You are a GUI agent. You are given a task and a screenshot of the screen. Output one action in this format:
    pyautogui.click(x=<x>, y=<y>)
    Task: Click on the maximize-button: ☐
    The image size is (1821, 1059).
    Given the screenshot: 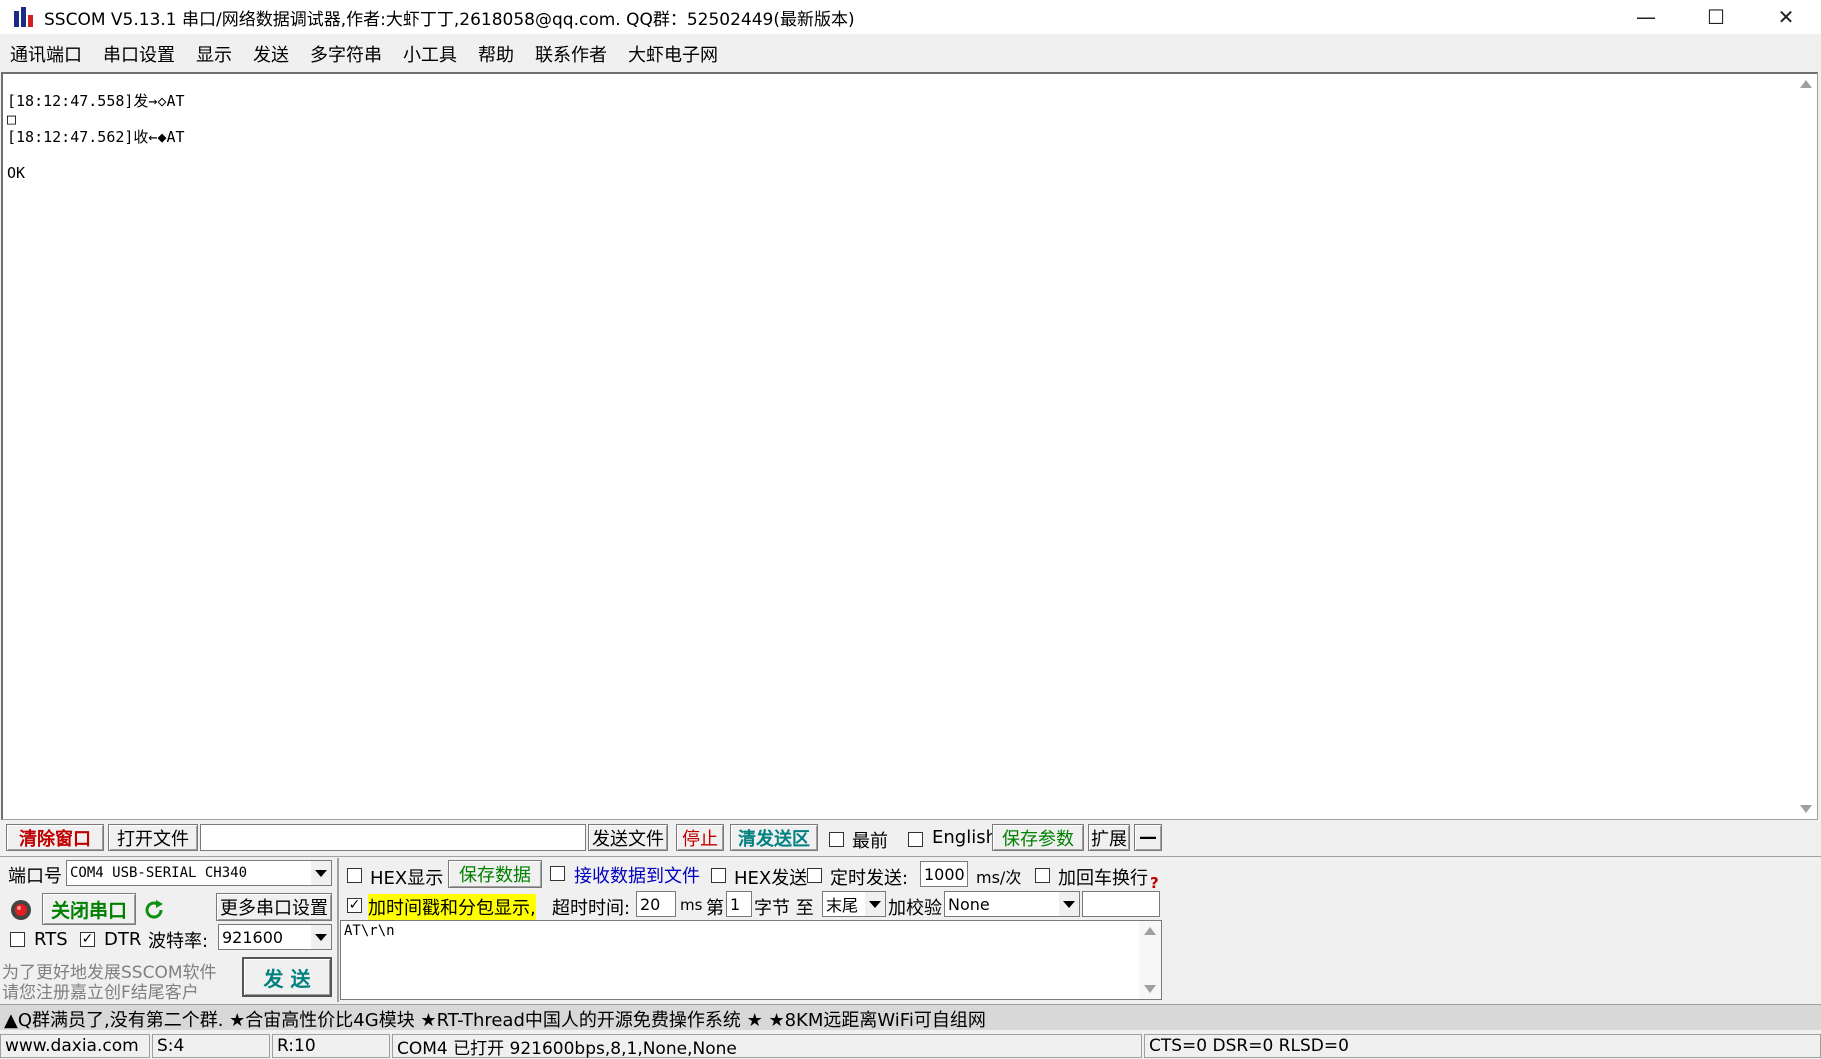 What is the action you would take?
    pyautogui.click(x=1716, y=17)
    